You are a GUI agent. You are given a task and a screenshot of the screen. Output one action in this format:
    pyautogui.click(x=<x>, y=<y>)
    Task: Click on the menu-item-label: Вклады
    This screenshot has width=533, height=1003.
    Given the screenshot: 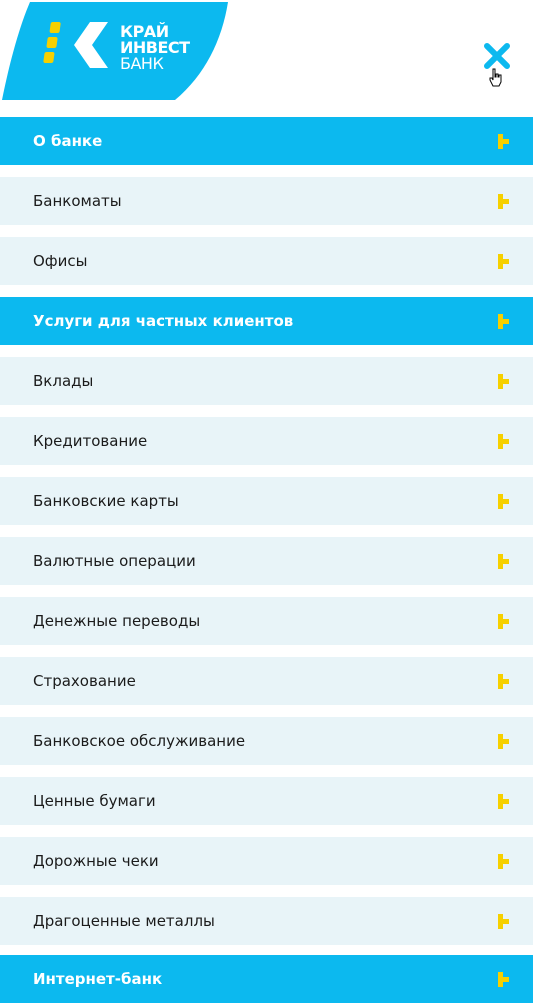 What is the action you would take?
    pyautogui.click(x=63, y=381)
    